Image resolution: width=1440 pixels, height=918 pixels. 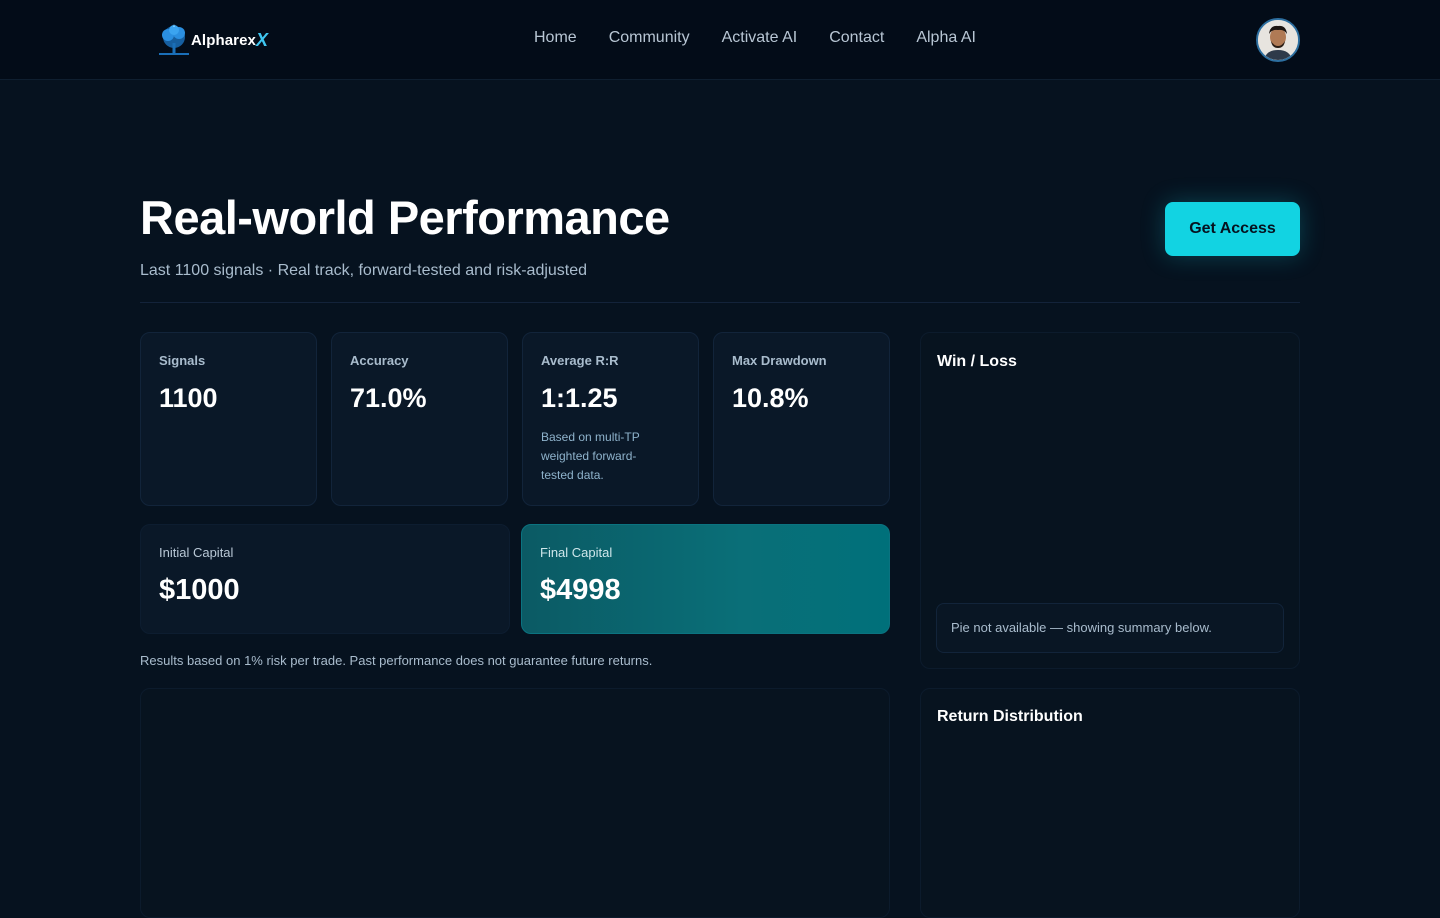 What do you see at coordinates (199, 590) in the screenshot?
I see `capital-value: $1000` at bounding box center [199, 590].